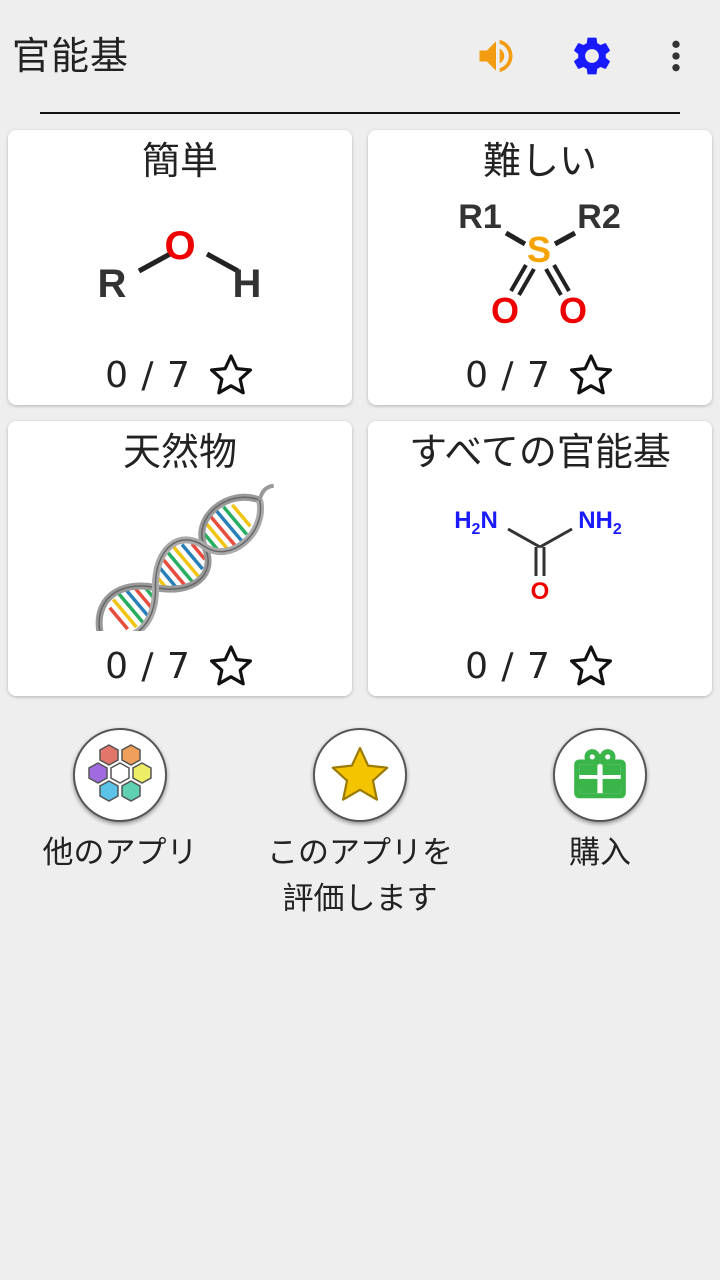 This screenshot has width=720, height=1280. What do you see at coordinates (598, 217) in the screenshot?
I see `group-r2: R2` at bounding box center [598, 217].